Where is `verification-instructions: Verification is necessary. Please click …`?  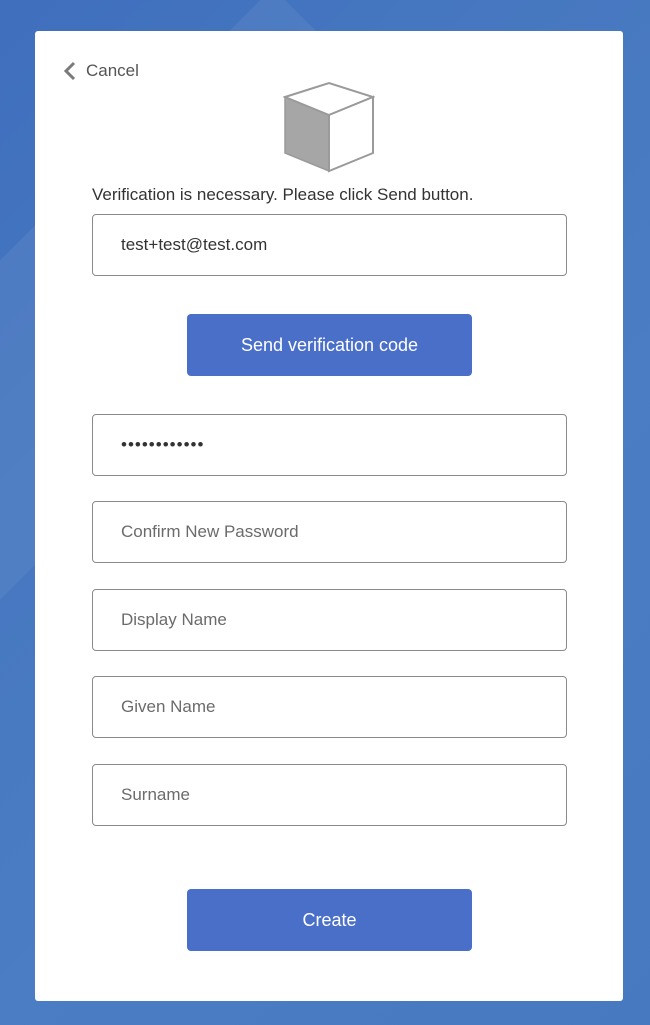
verification-instructions: Verification is necessary. Please click … is located at coordinates (283, 194).